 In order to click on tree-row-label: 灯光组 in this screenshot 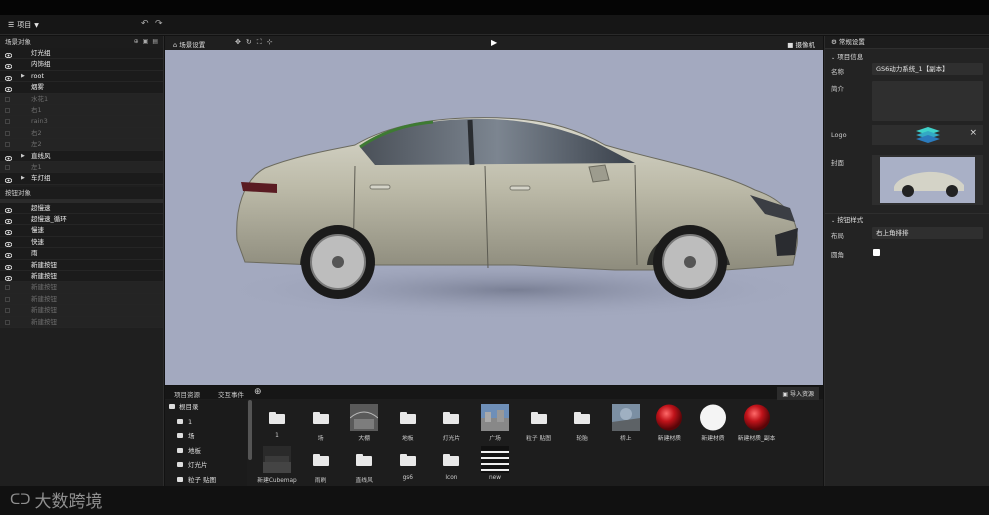, I will do `click(41, 53)`.